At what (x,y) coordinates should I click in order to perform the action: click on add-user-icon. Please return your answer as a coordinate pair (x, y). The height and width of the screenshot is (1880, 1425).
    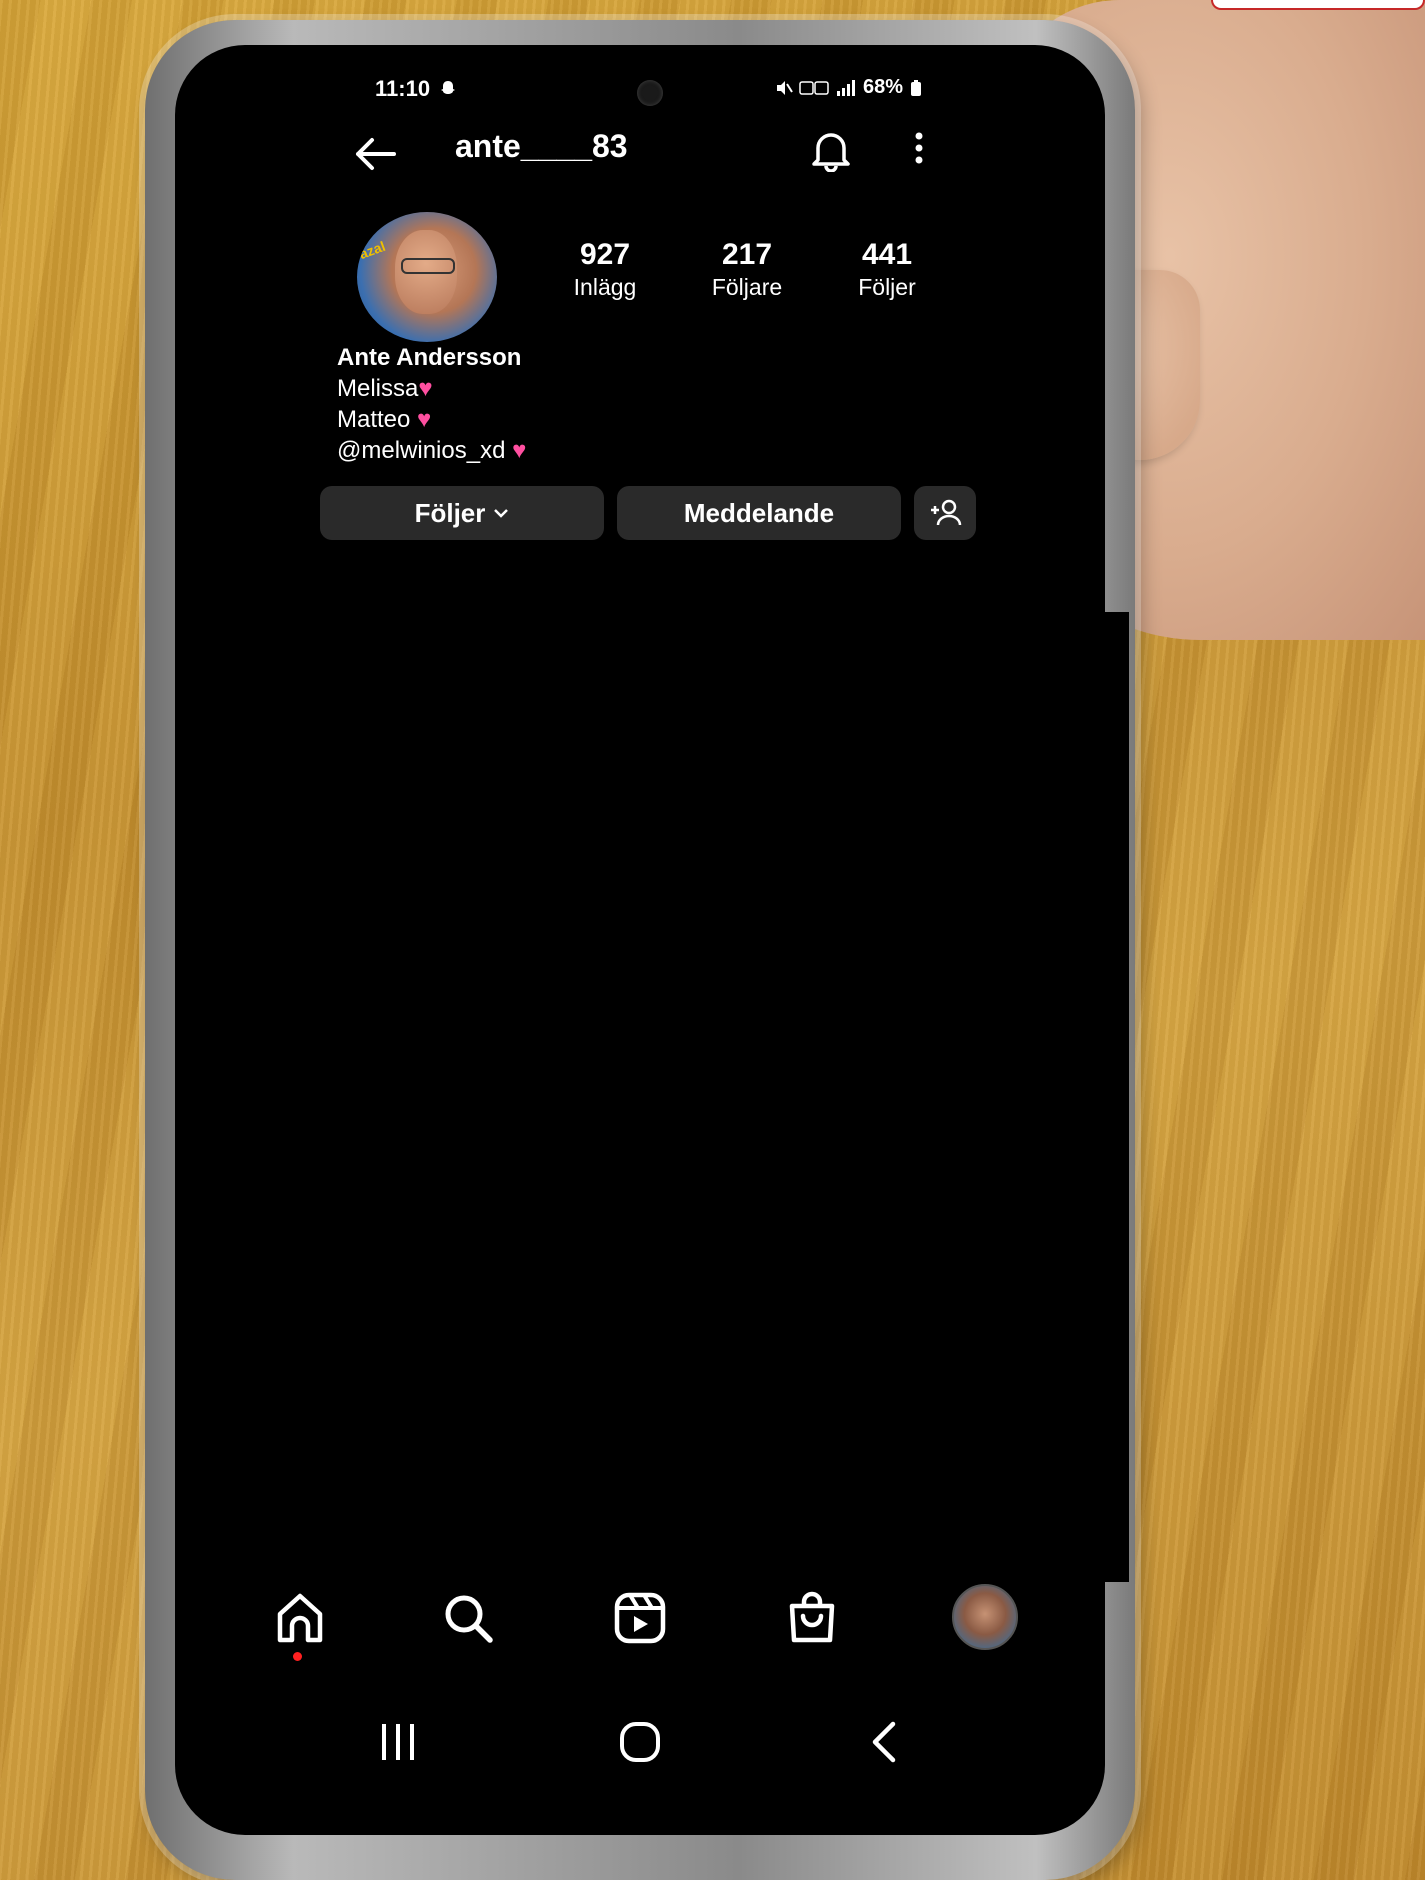
    Looking at the image, I should click on (946, 512).